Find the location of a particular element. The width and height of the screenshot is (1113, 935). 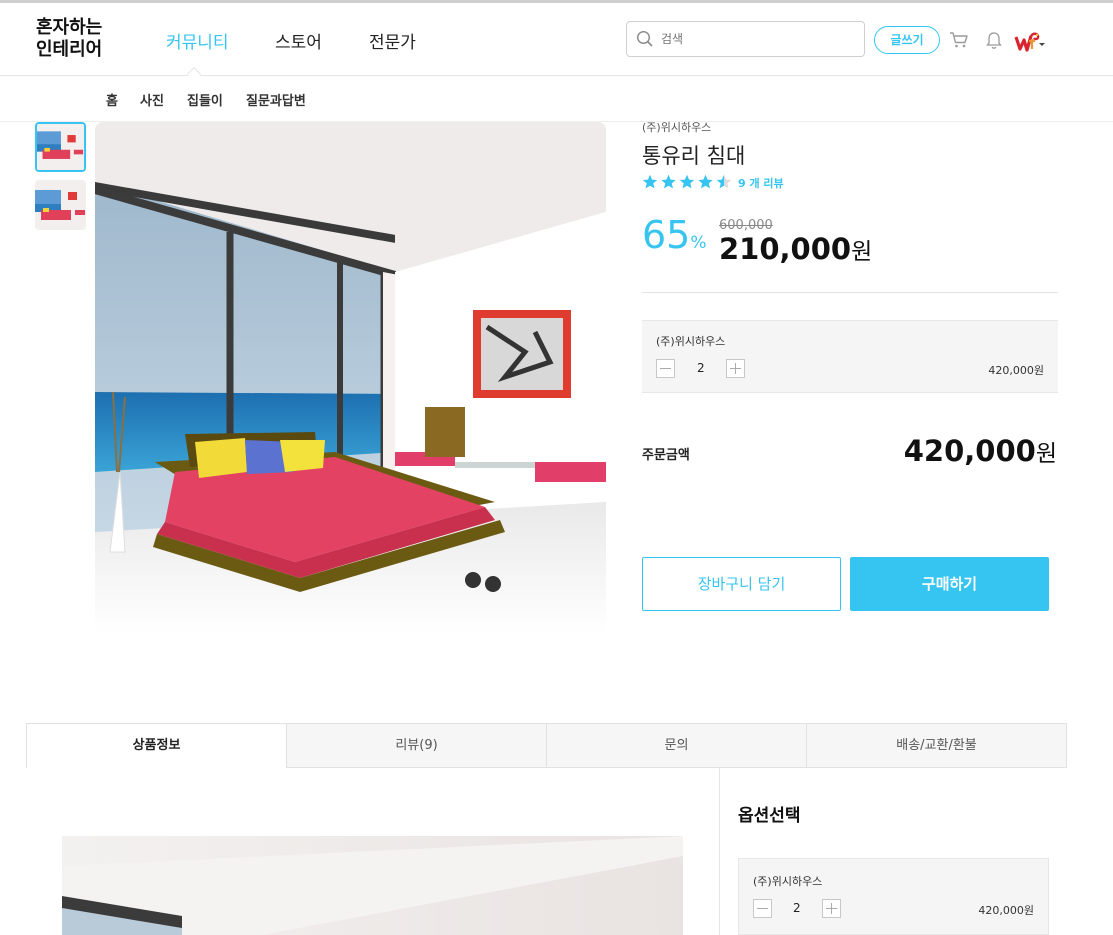

review-count-link: 9 개 리뷰 is located at coordinates (761, 183).